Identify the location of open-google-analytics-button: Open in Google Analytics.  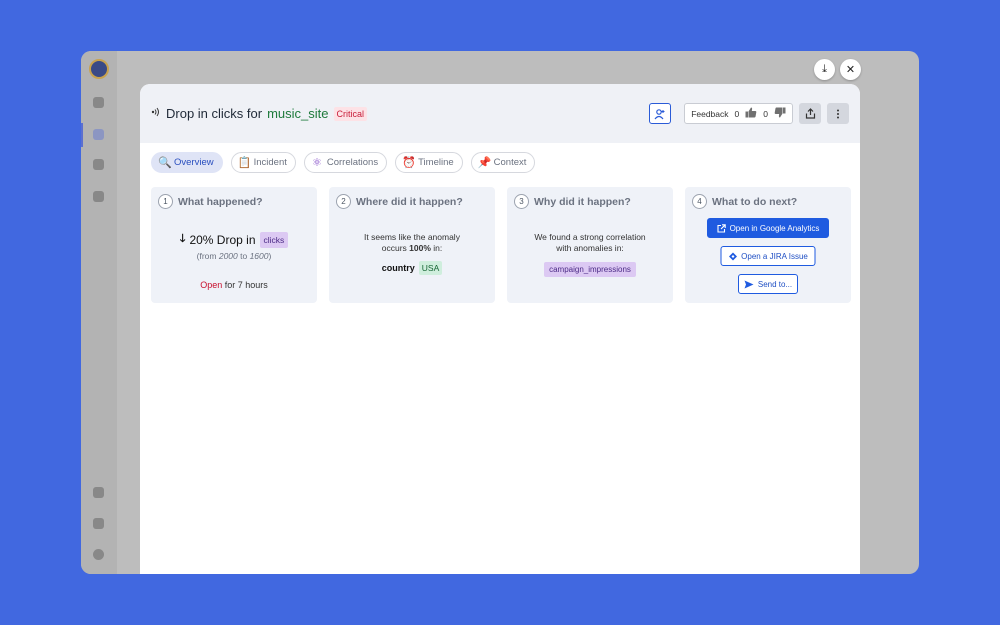
(768, 228).